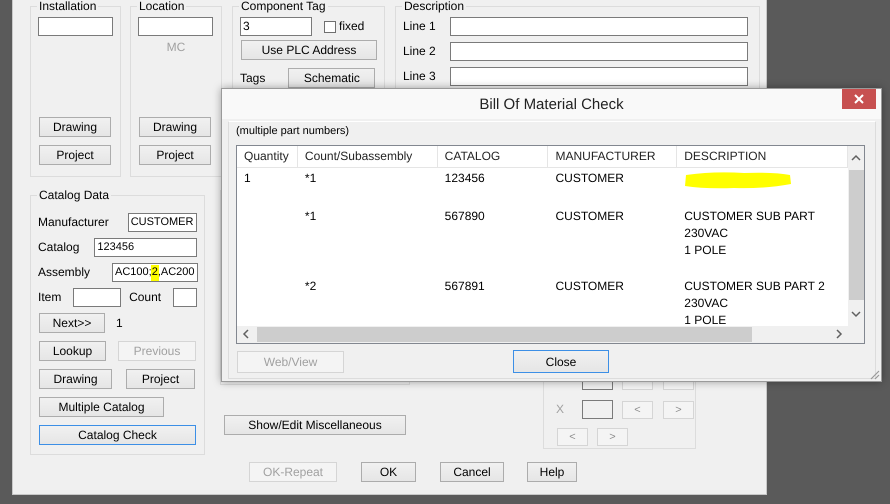 Image resolution: width=890 pixels, height=504 pixels. What do you see at coordinates (420, 51) in the screenshot?
I see `line-label: Line 2` at bounding box center [420, 51].